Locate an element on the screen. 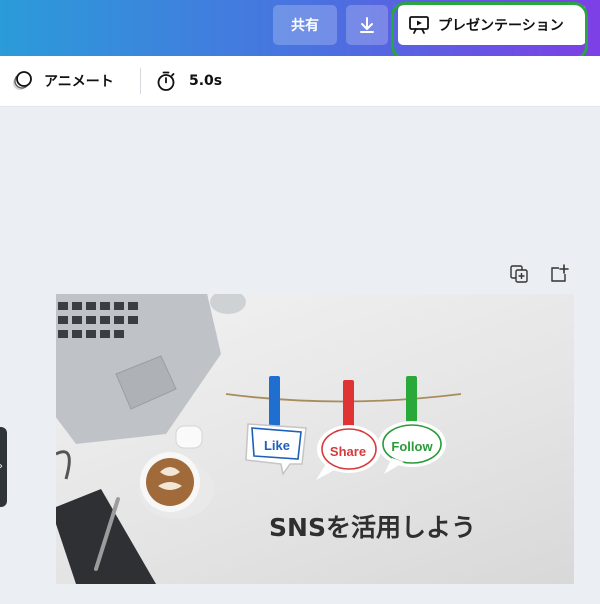 The image size is (600, 604). duration-button: 5.0s is located at coordinates (188, 81).